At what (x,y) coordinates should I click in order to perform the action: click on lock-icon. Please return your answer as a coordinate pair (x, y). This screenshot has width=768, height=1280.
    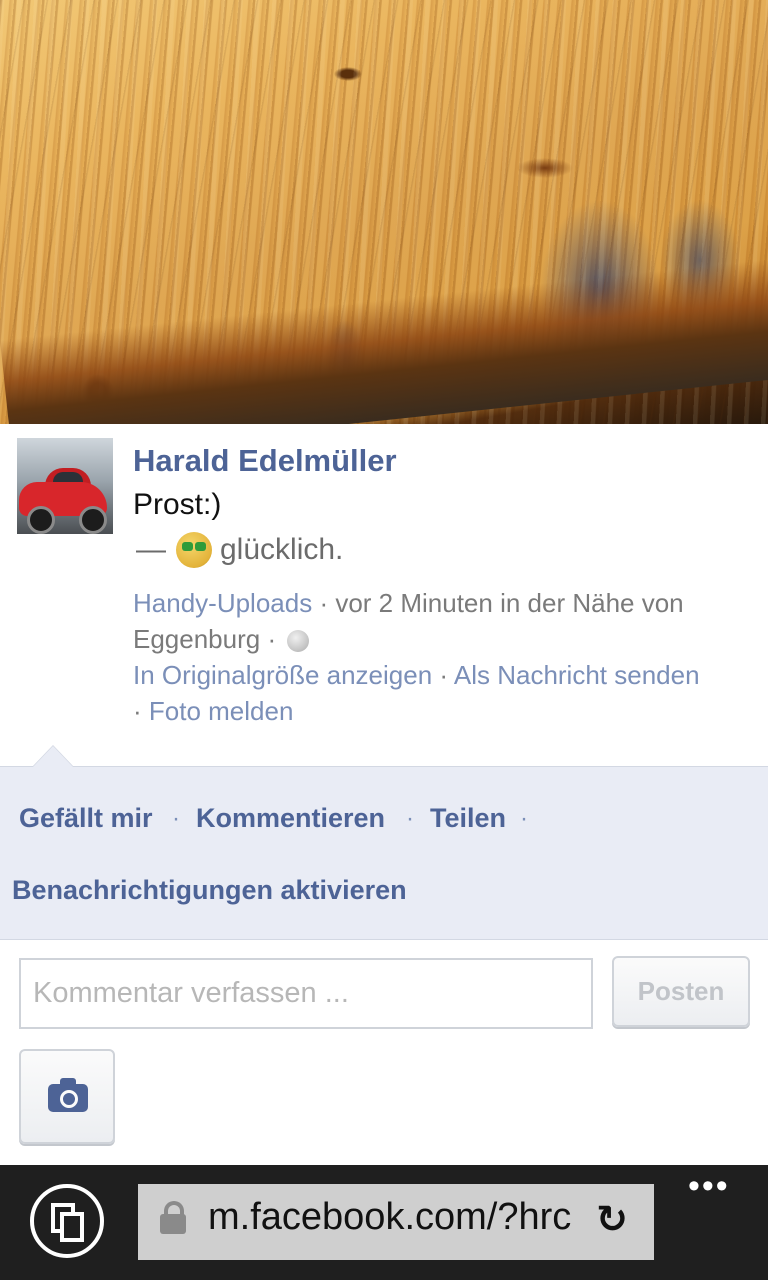
    Looking at the image, I should click on (173, 1217).